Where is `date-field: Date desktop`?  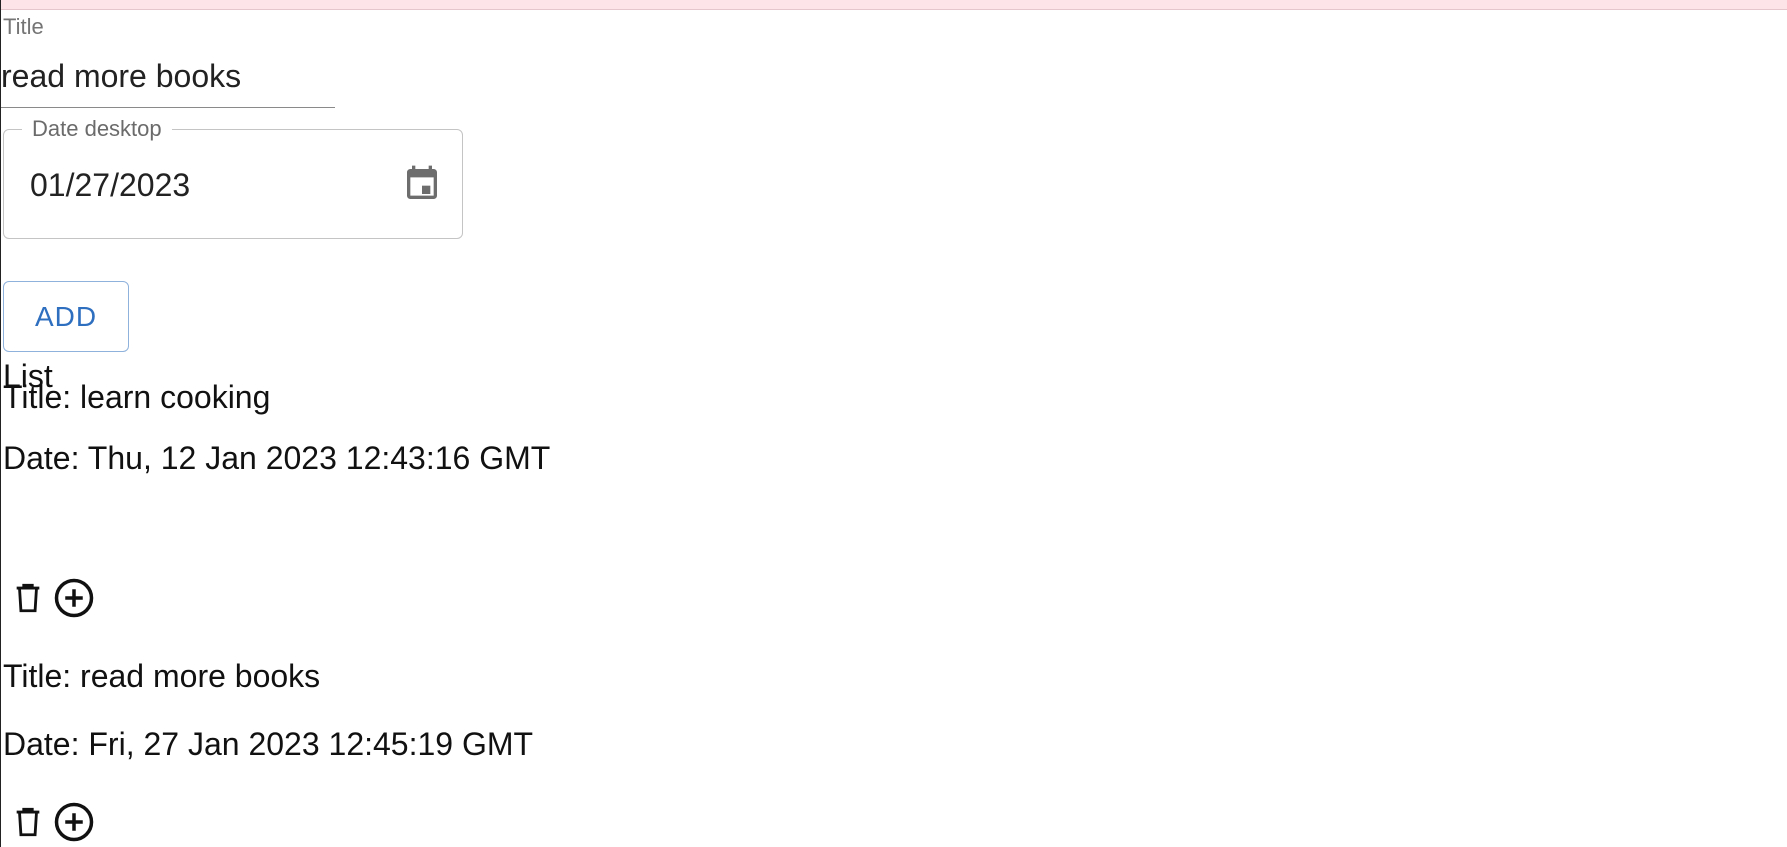
date-field: Date desktop is located at coordinates (233, 177).